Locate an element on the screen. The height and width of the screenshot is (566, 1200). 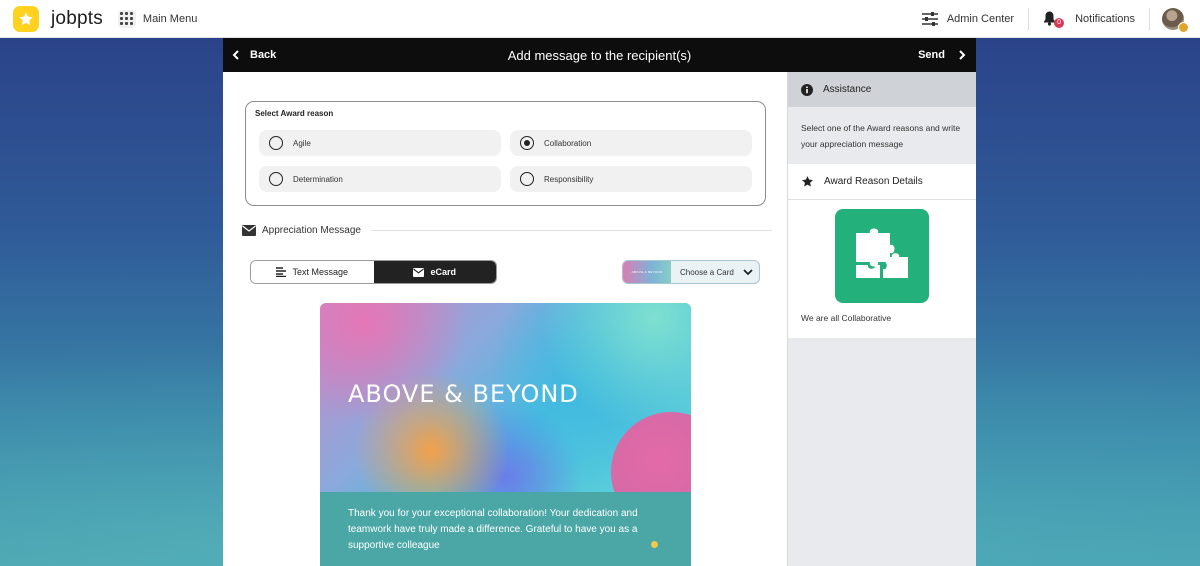
star-icon is located at coordinates (807, 181).